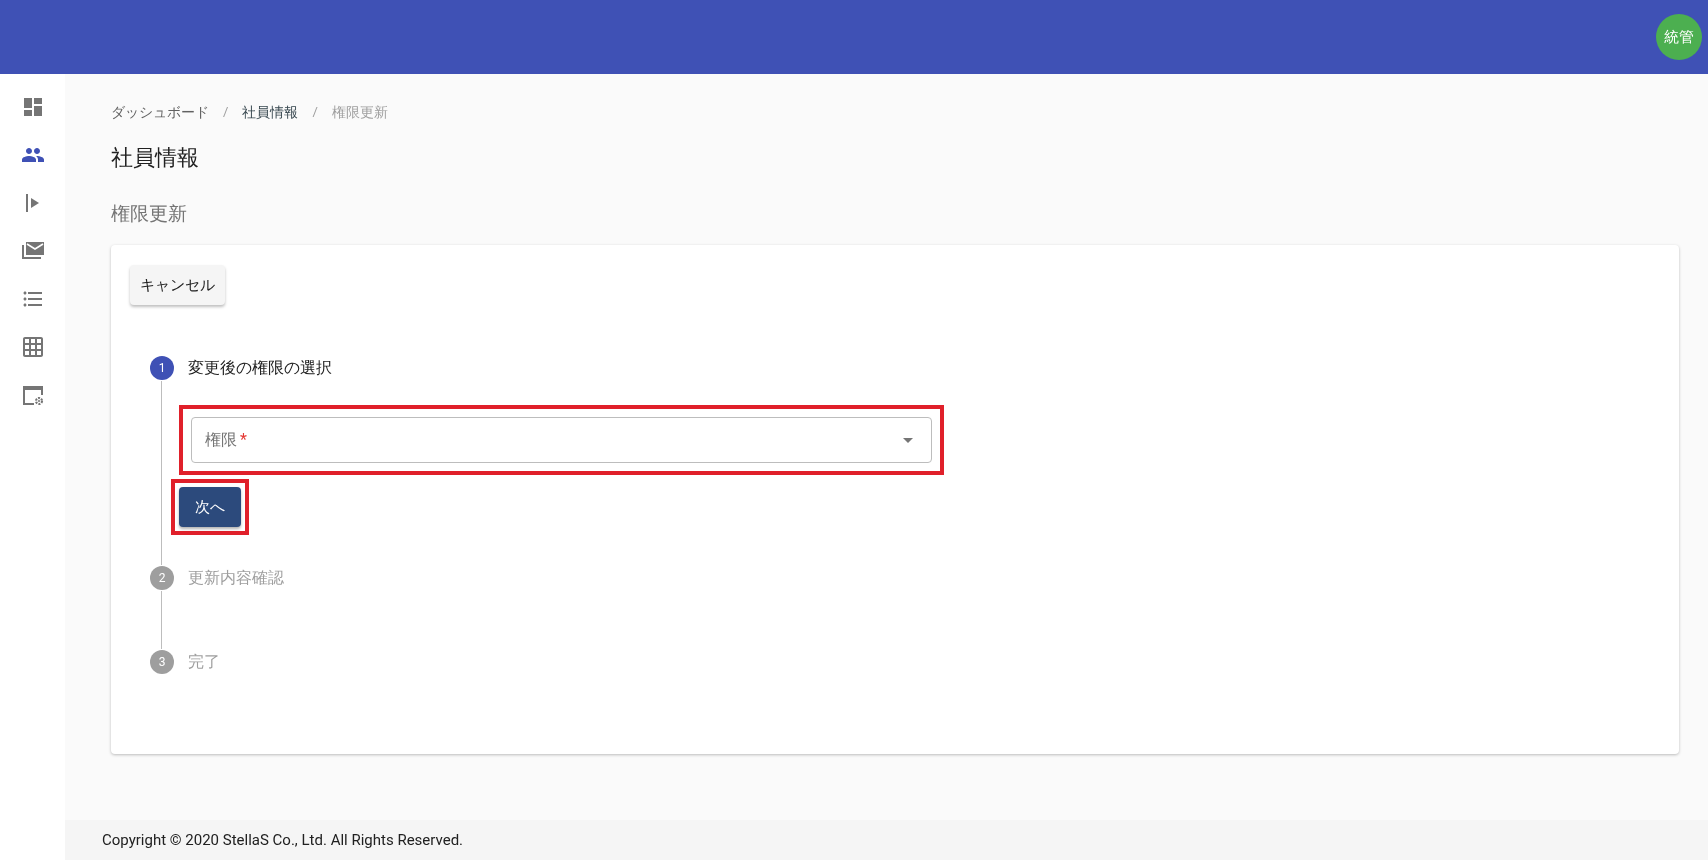 The height and width of the screenshot is (860, 1708). I want to click on step-label: 完了, so click(204, 662).